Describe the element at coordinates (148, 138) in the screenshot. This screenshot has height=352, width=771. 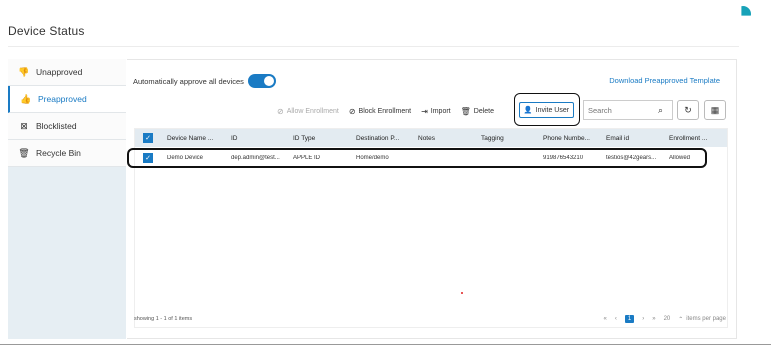
I see `select-all-checkbox: ✓` at that location.